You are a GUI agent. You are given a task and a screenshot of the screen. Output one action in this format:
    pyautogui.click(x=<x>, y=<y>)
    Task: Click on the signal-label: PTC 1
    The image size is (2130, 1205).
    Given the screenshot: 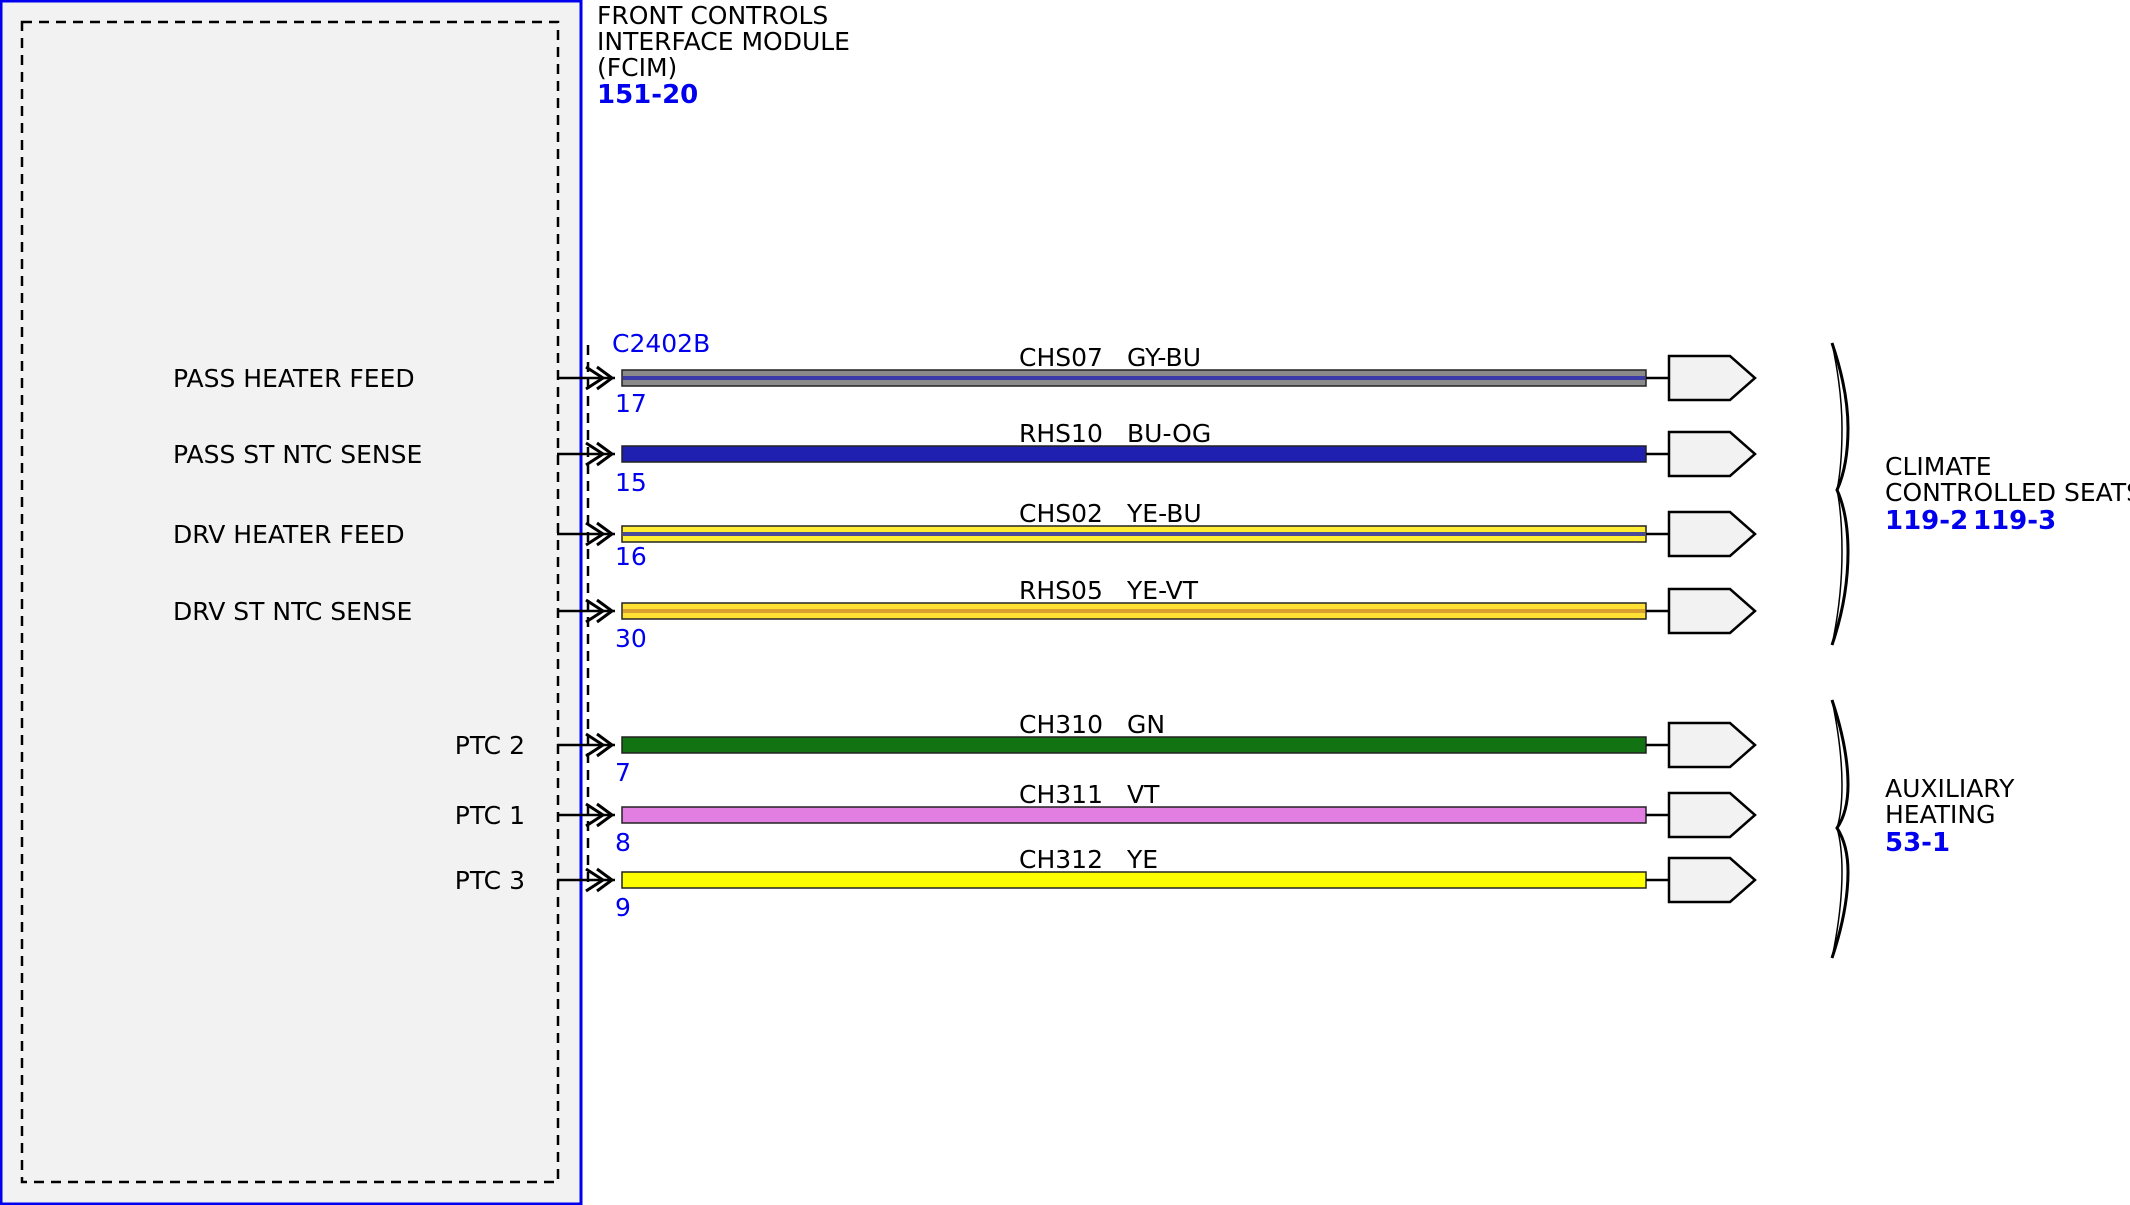 What is the action you would take?
    pyautogui.click(x=490, y=815)
    